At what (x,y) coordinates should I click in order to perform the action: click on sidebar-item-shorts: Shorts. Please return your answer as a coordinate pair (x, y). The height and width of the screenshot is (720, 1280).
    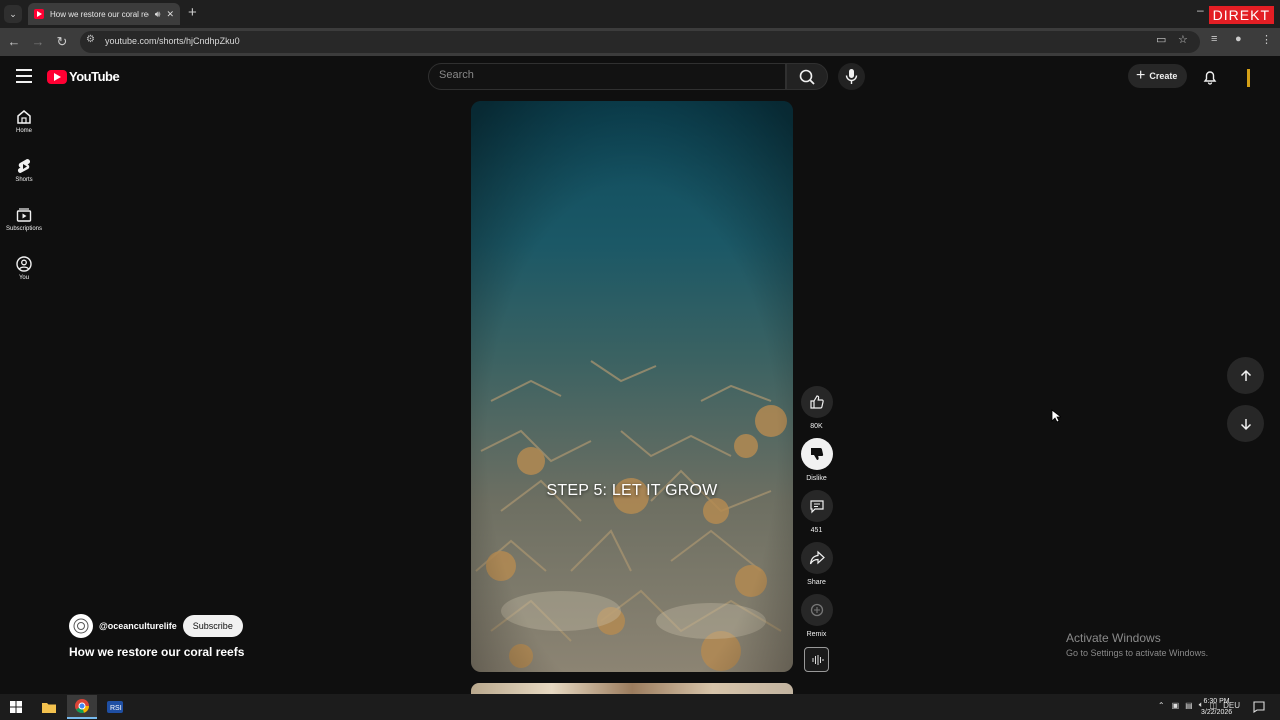
    Looking at the image, I should click on (24, 171).